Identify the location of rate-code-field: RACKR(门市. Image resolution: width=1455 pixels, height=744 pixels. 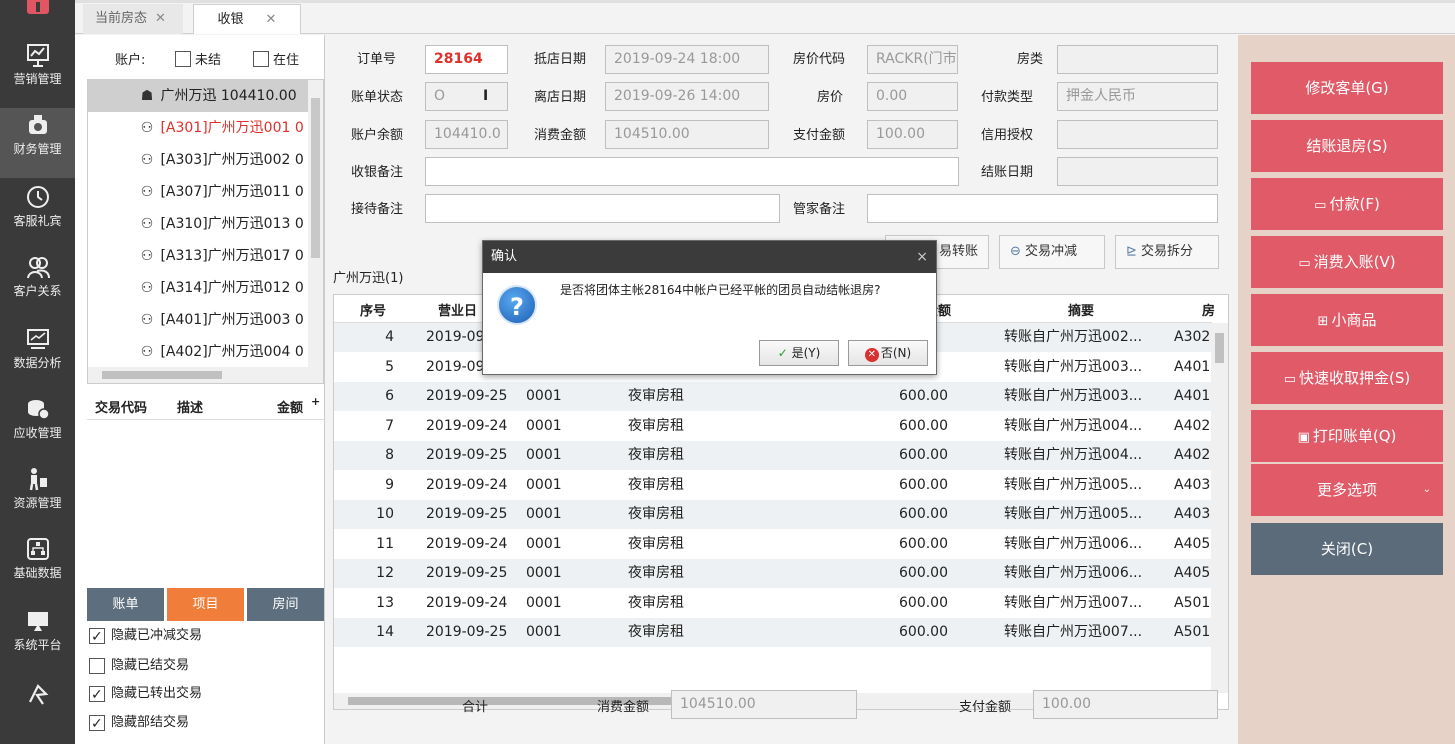
(912, 59).